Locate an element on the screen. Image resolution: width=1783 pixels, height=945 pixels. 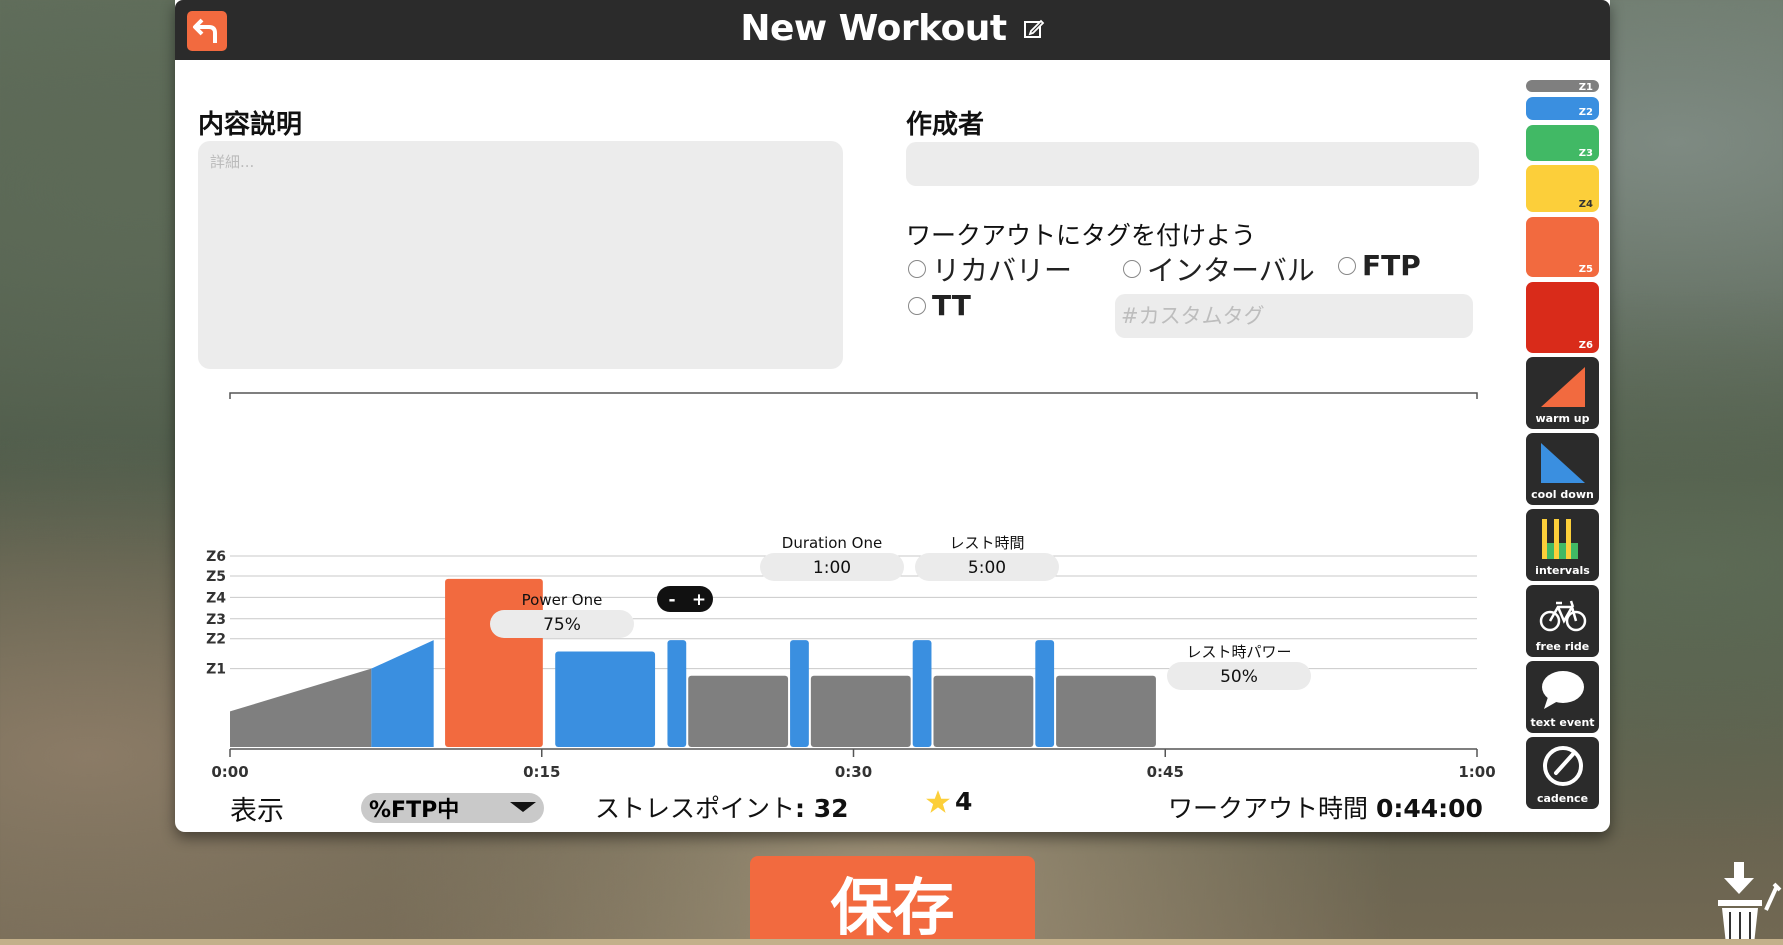
star-icon is located at coordinates (938, 801).